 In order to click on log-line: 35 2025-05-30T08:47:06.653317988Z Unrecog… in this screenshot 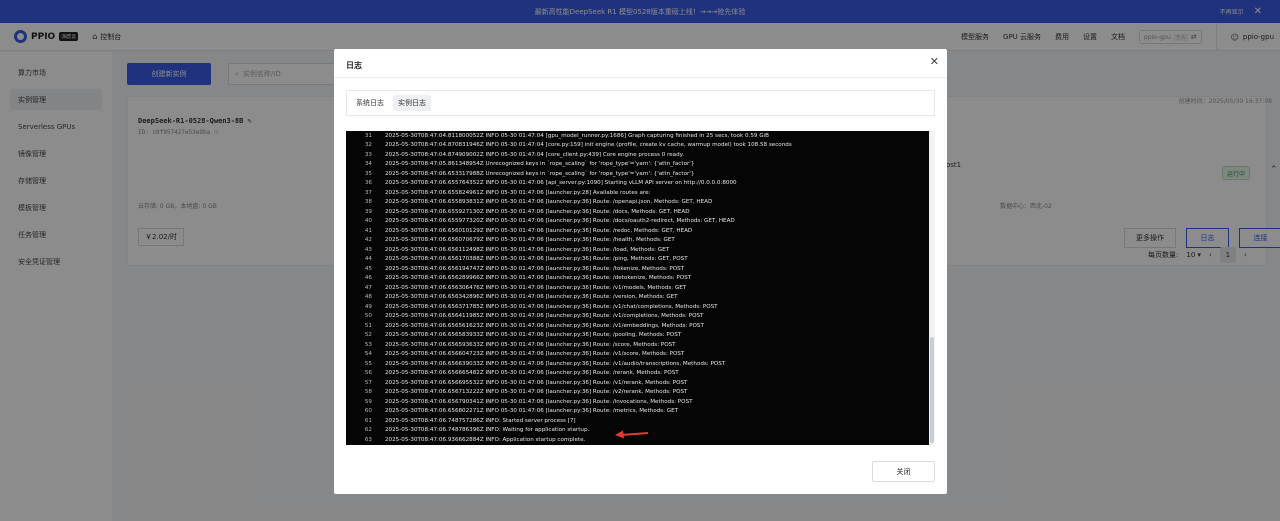, I will do `click(520, 174)`.